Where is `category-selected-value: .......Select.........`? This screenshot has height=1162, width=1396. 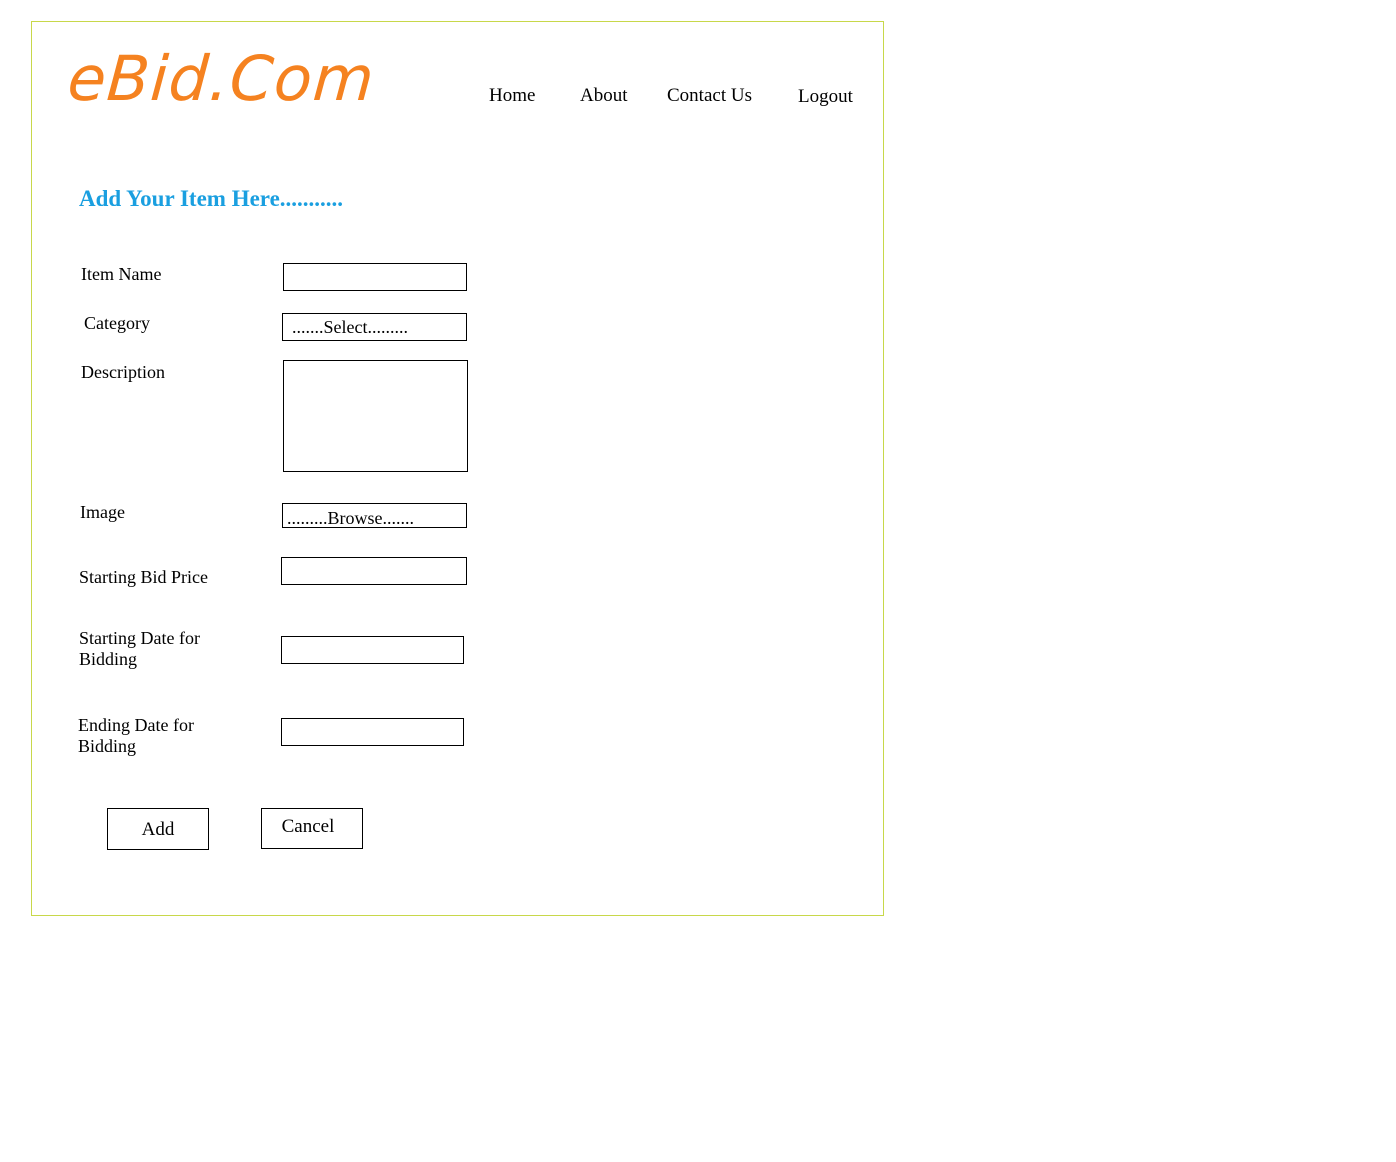
category-selected-value: .......Select......... is located at coordinates (350, 327).